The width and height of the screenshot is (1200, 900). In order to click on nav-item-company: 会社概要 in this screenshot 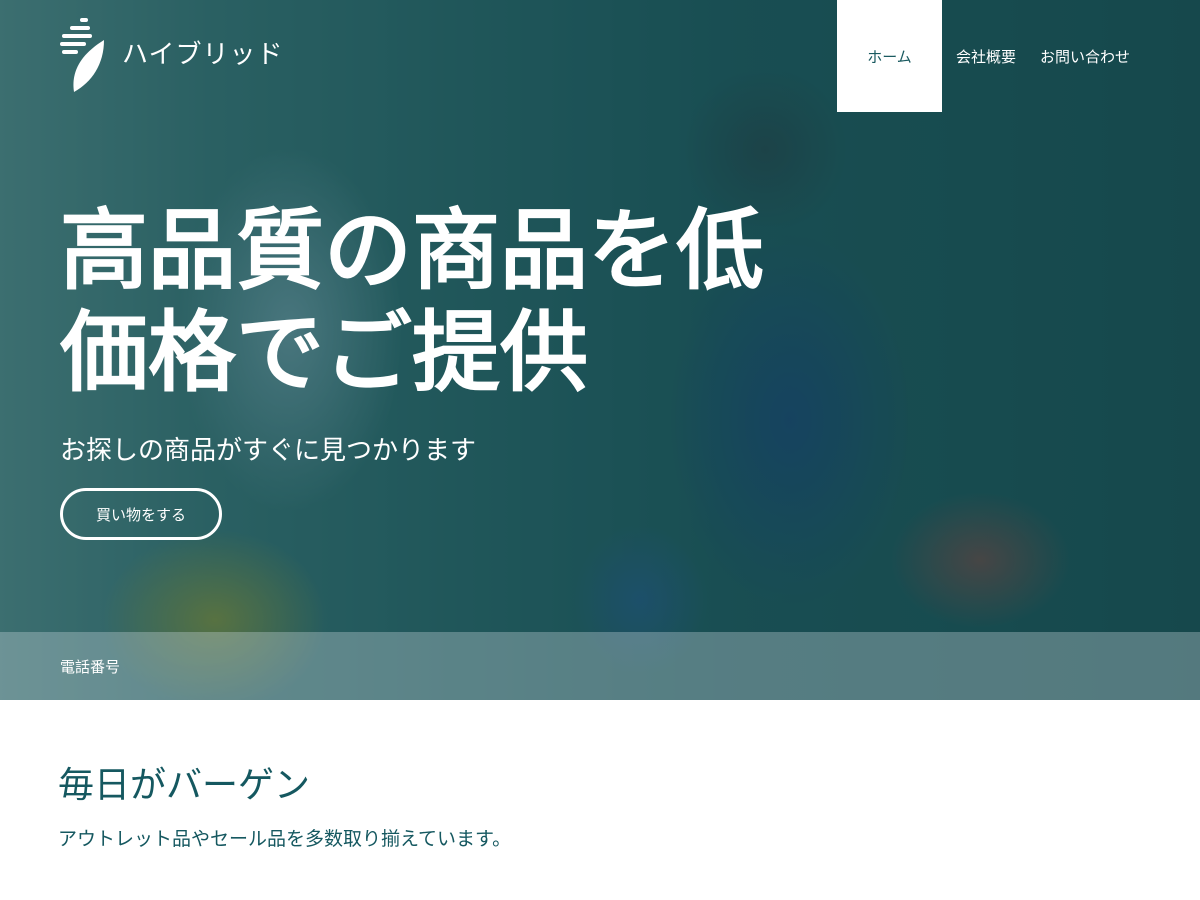, I will do `click(986, 56)`.